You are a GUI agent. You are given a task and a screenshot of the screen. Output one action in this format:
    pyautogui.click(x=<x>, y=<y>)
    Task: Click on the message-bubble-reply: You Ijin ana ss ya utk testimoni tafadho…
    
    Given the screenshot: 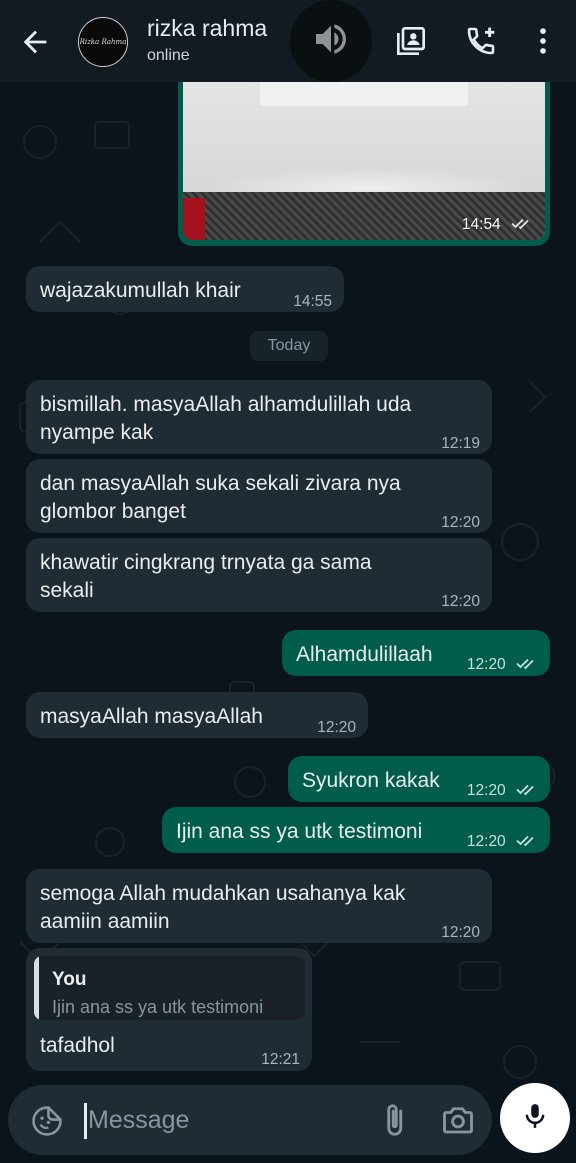 What is the action you would take?
    pyautogui.click(x=169, y=1009)
    